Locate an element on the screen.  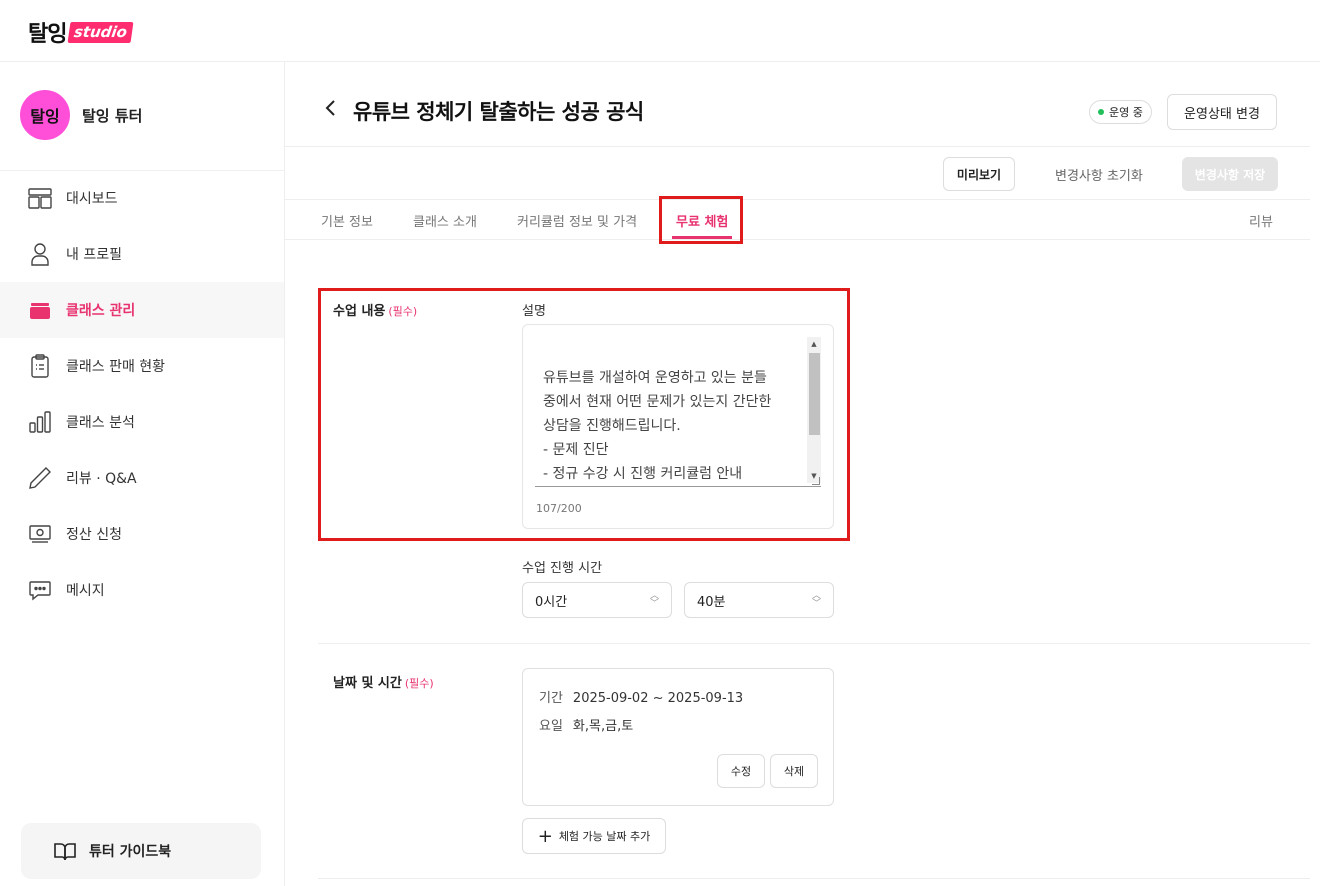
days-value: 화,목,금,토 is located at coordinates (603, 726).